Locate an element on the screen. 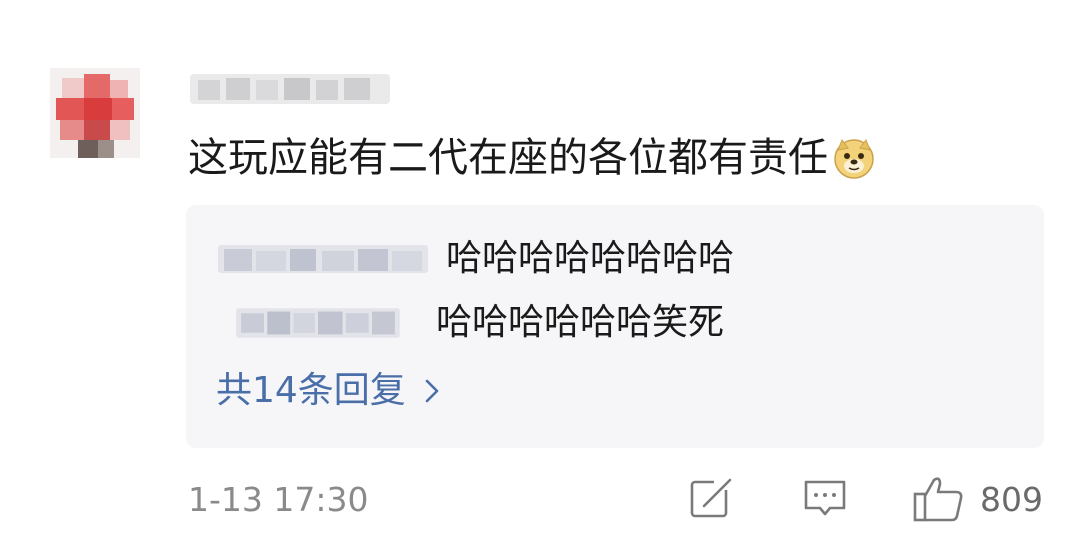  reply-item: 哈哈哈哈哈哈笑死 is located at coordinates (471, 323).